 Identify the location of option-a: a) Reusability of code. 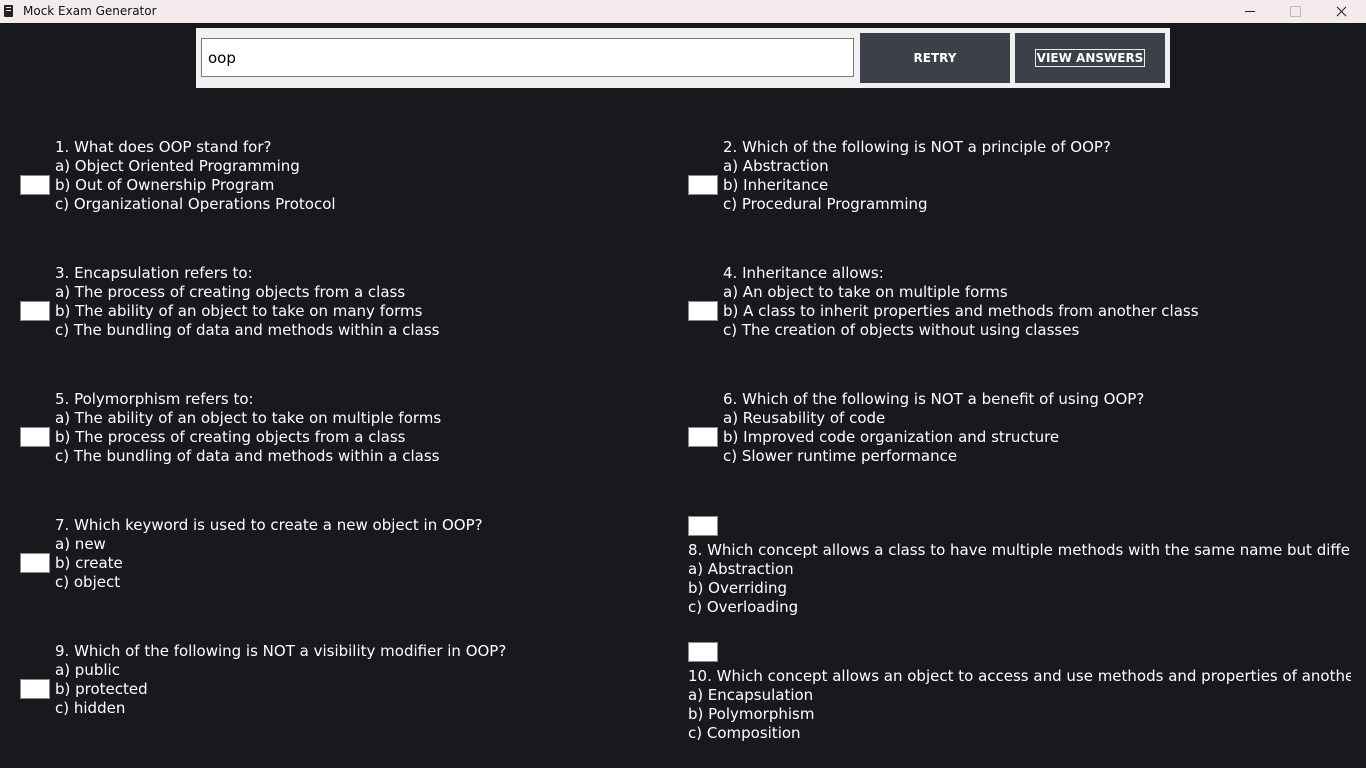
(804, 418).